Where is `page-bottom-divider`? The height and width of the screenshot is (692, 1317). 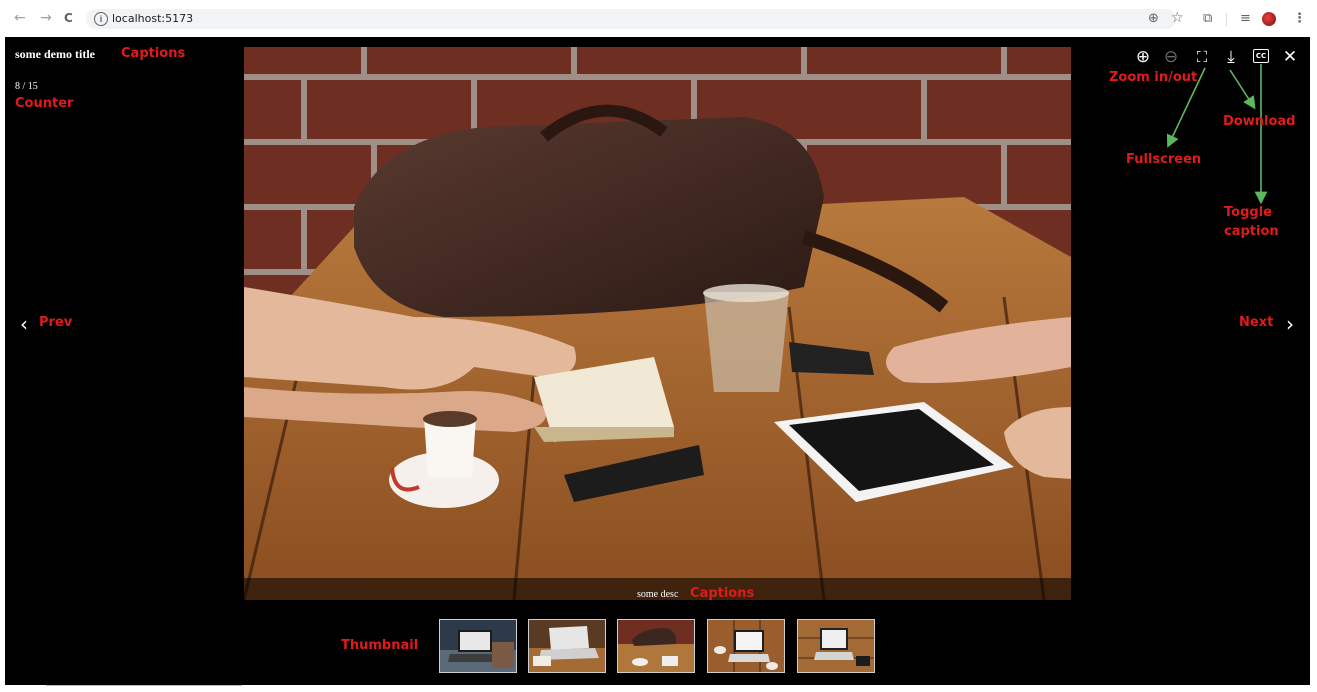 page-bottom-divider is located at coordinates (144, 685).